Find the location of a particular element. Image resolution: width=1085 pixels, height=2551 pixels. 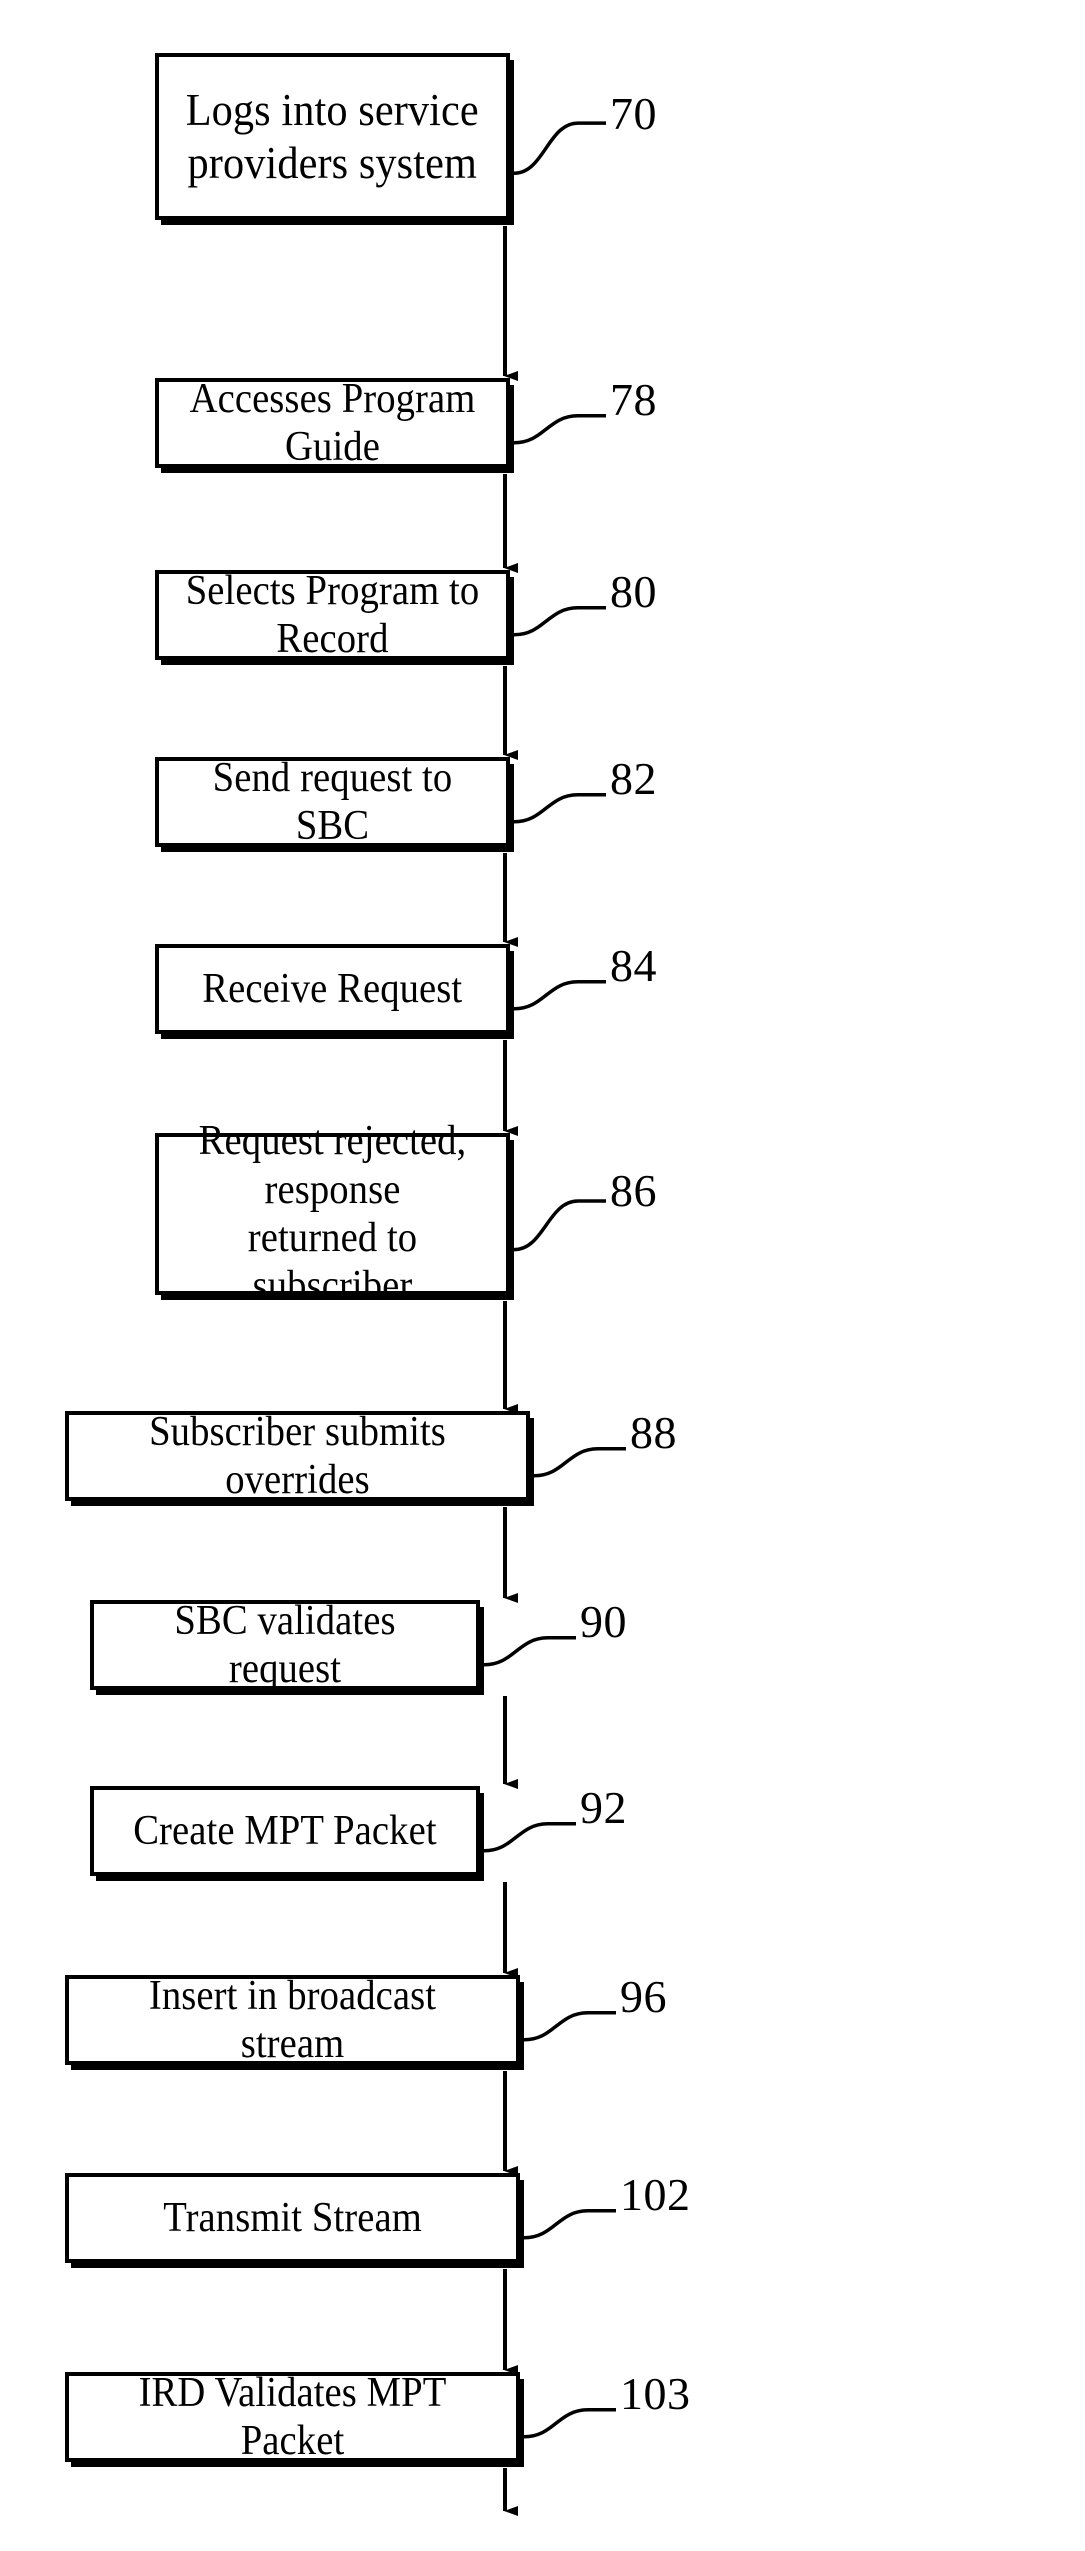

flow-node-80-label: Selects Program to Record is located at coordinates (332, 614).